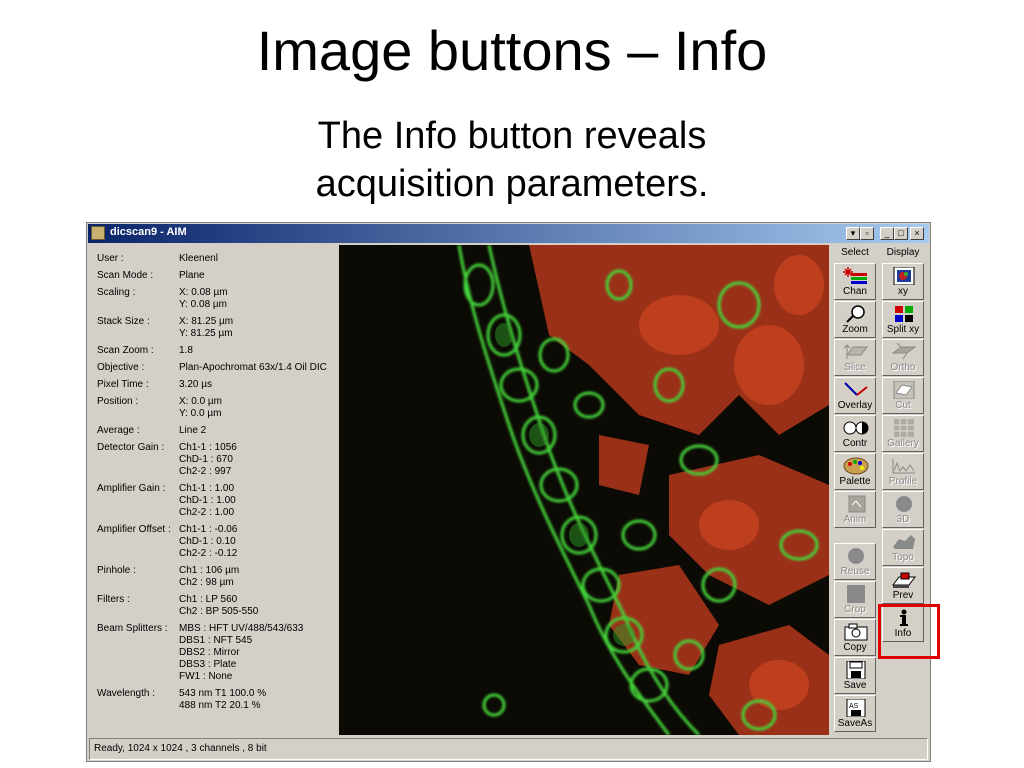 The image size is (1024, 768). What do you see at coordinates (903, 329) in the screenshot?
I see `tool-button-label: Split xy` at bounding box center [903, 329].